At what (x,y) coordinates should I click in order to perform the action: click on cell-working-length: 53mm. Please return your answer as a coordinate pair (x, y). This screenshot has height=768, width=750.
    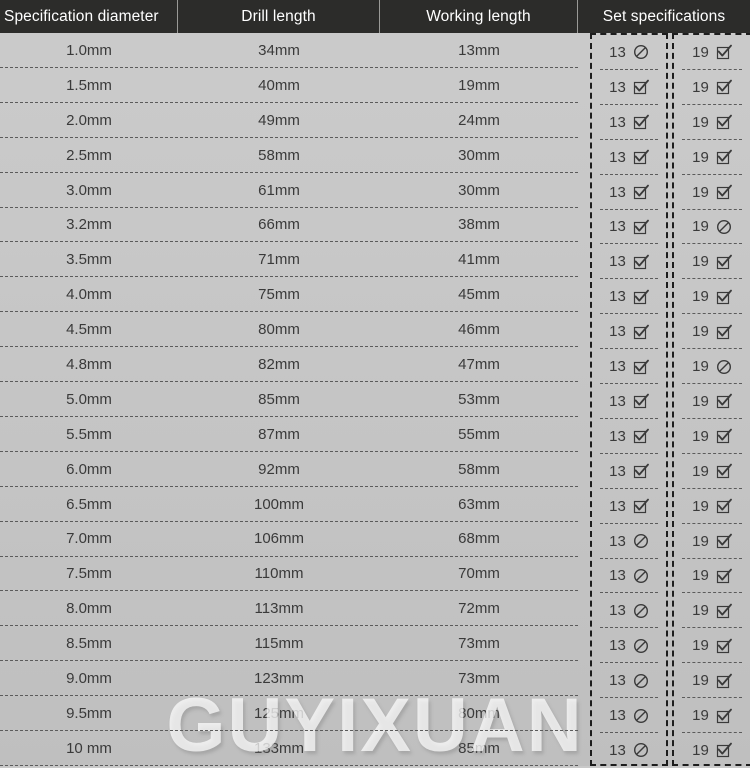
    Looking at the image, I should click on (479, 399).